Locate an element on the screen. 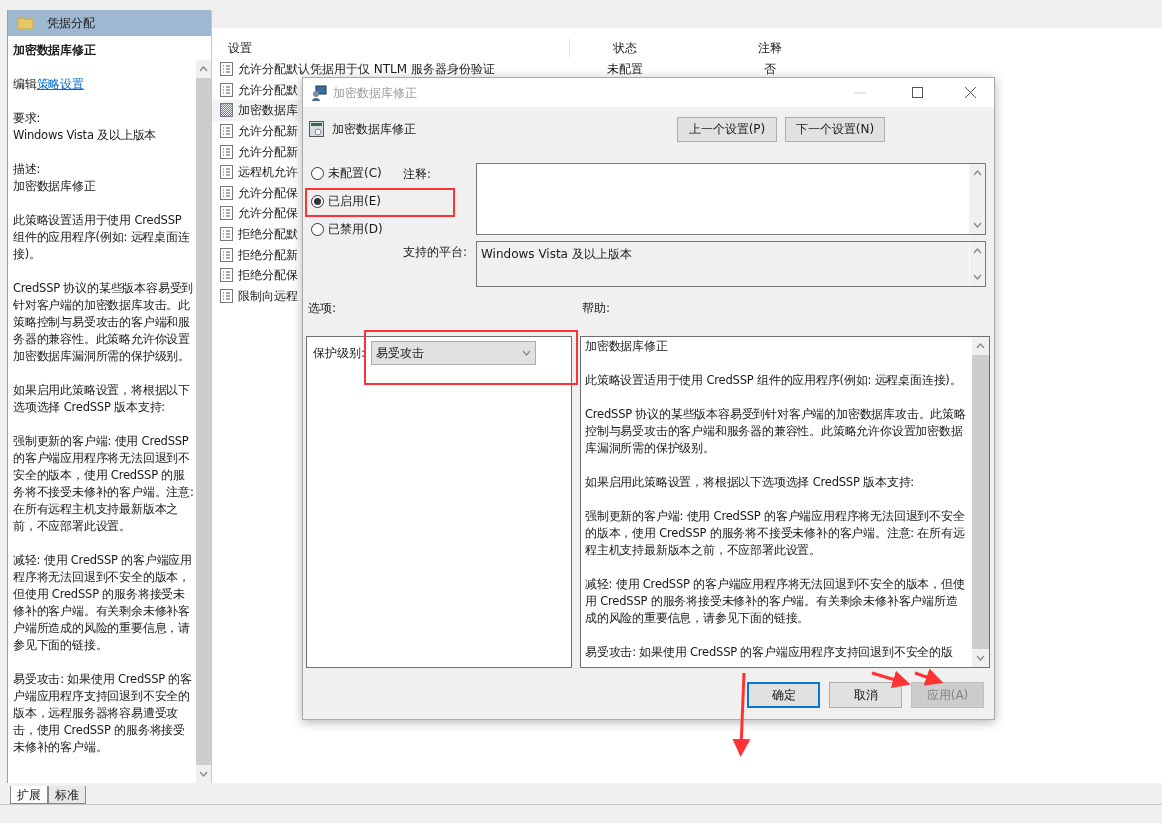 The image size is (1162, 823). policy-row: 拒绝分配新 is located at coordinates (256, 254).